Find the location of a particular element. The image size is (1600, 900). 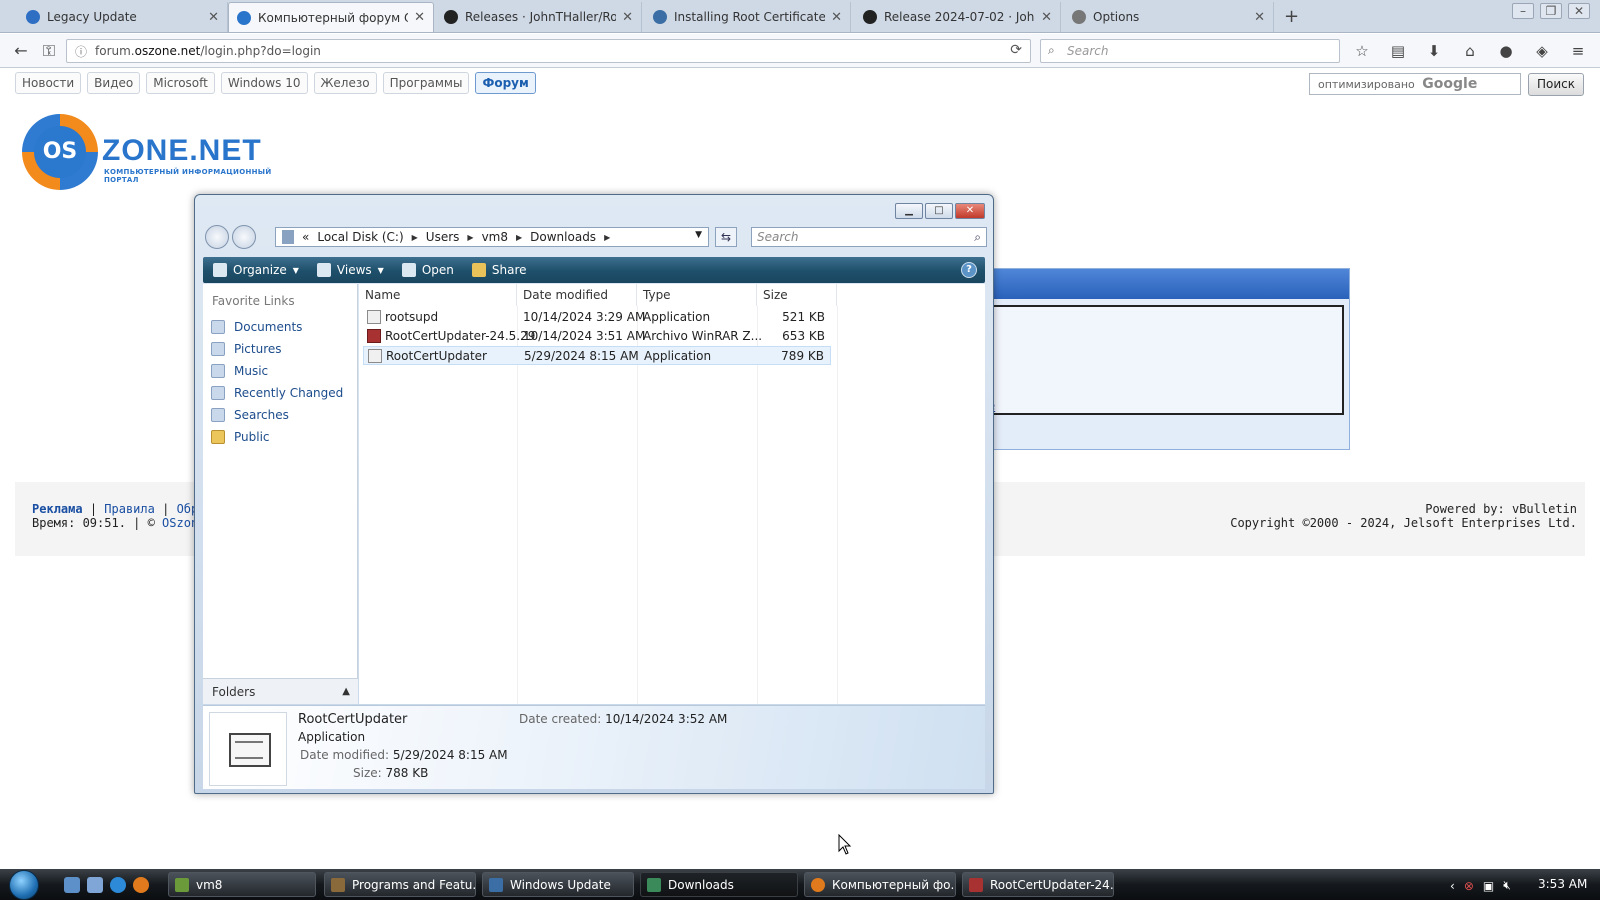

breadcrumb-users: Users is located at coordinates (443, 237).